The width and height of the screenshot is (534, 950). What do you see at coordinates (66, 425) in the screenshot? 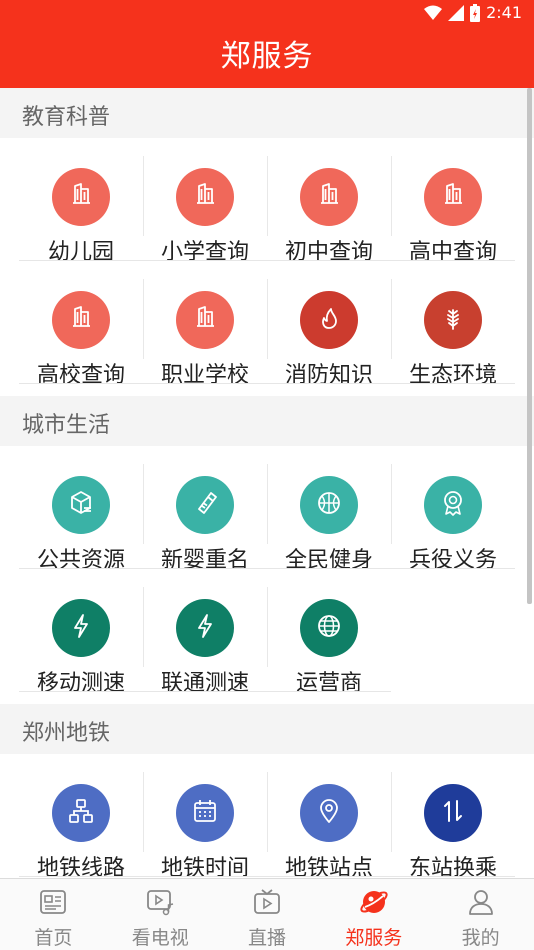
I see `section-title: 城市生活` at bounding box center [66, 425].